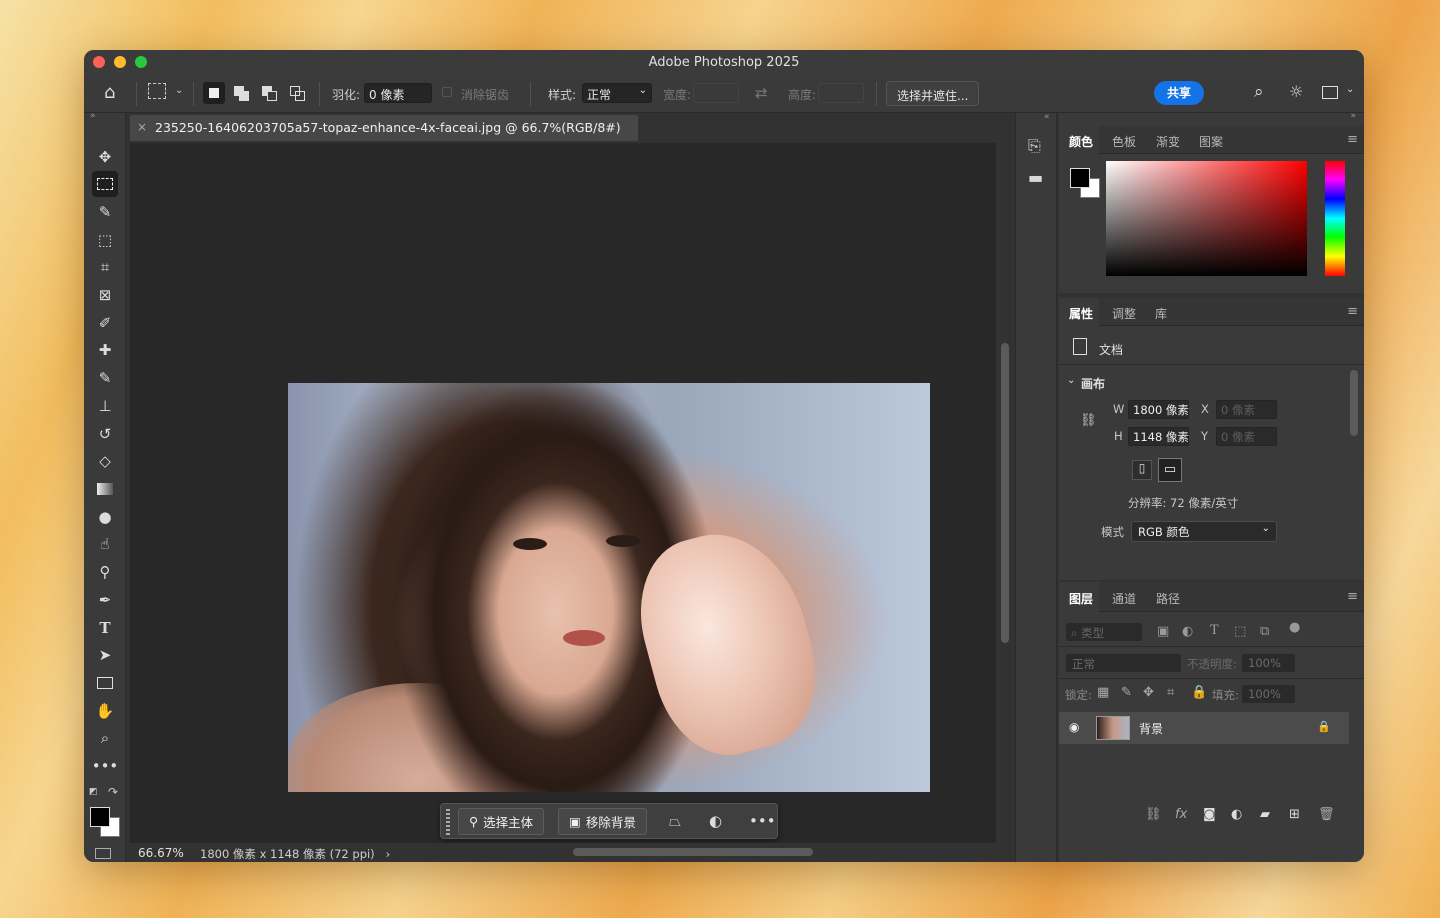 This screenshot has width=1440, height=918. Describe the element at coordinates (1211, 141) in the screenshot. I see `tab-patterns: 图案` at that location.